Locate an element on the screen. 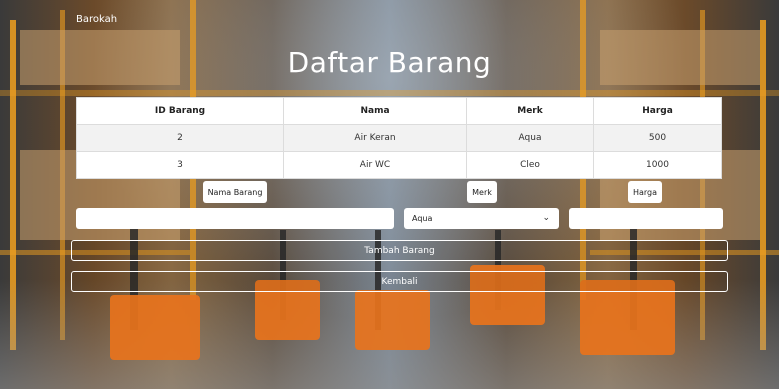 This screenshot has width=779, height=389. page-title: Daftar Barang is located at coordinates (389, 62).